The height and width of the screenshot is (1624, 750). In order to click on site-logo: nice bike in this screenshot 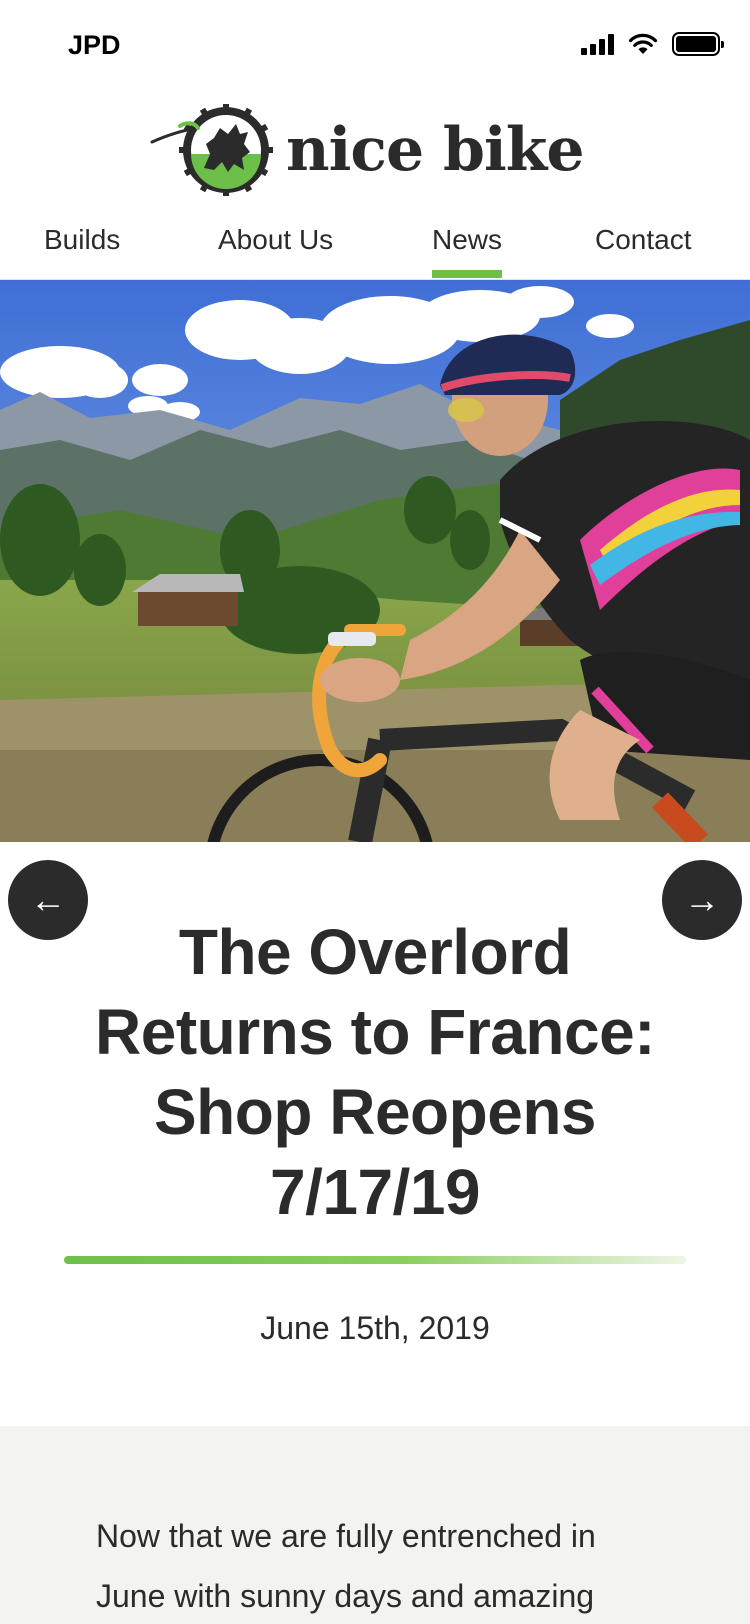, I will do `click(367, 150)`.